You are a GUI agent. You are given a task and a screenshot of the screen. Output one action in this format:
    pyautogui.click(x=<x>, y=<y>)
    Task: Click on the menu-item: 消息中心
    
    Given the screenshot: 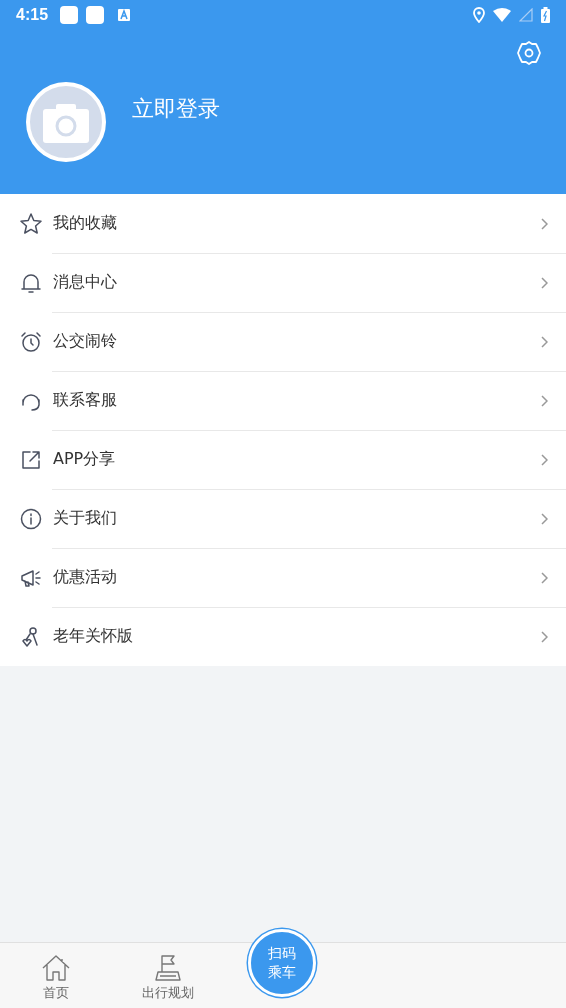 What is the action you would take?
    pyautogui.click(x=283, y=282)
    